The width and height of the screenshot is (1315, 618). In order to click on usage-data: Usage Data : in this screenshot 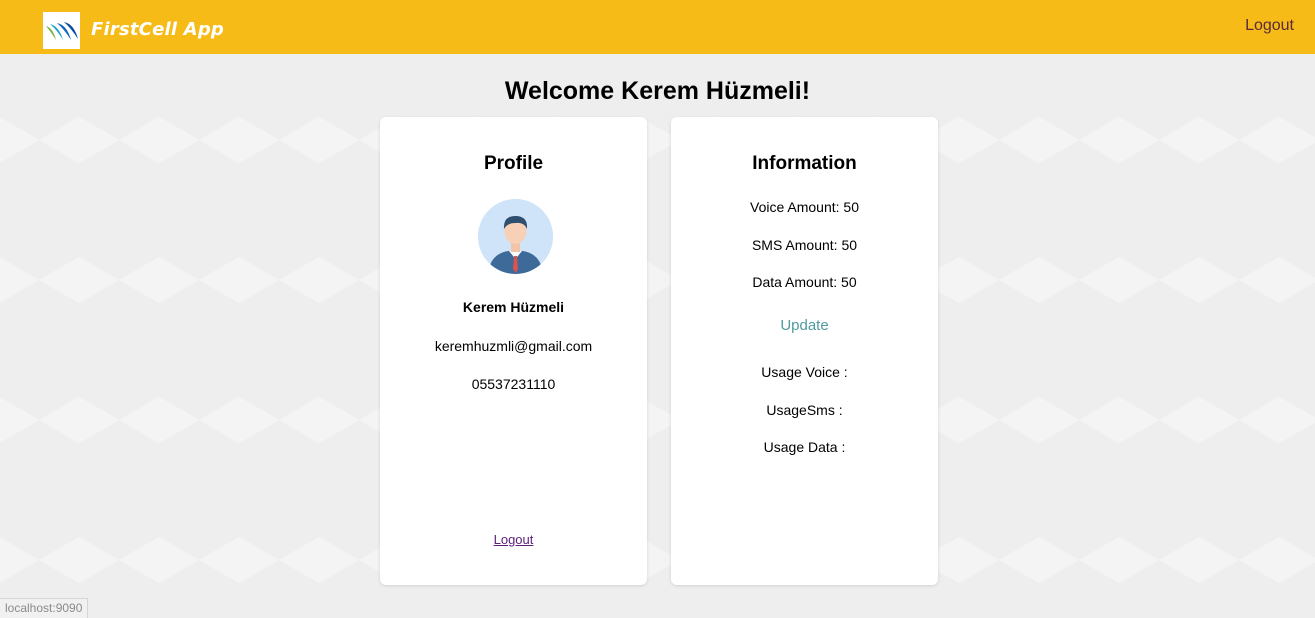, I will do `click(804, 447)`.